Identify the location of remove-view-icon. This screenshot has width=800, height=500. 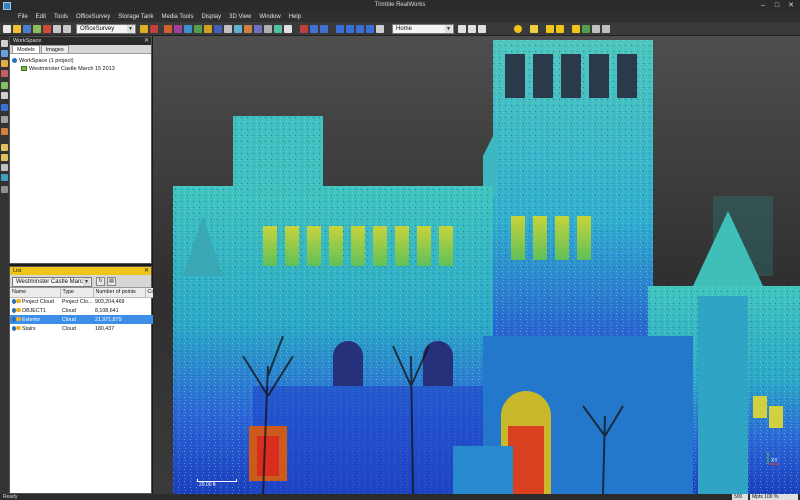
(472, 29).